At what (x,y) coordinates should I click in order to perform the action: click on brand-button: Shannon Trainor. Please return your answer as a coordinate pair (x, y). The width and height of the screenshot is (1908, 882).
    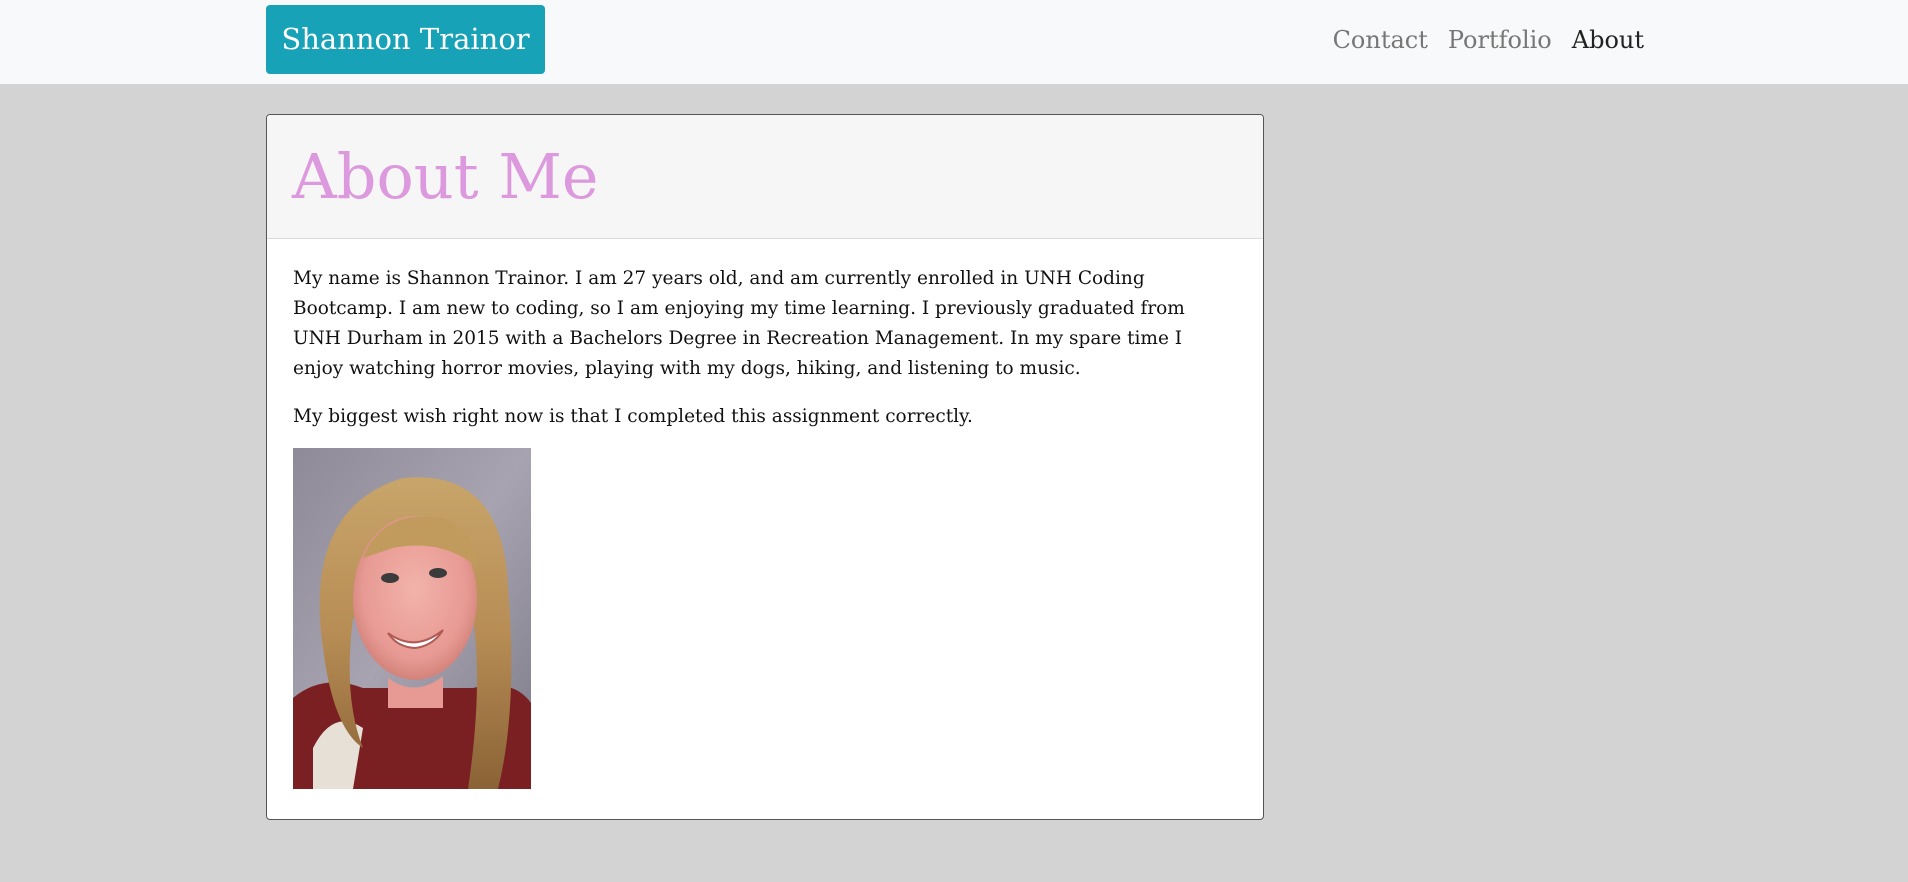
    Looking at the image, I should click on (405, 39).